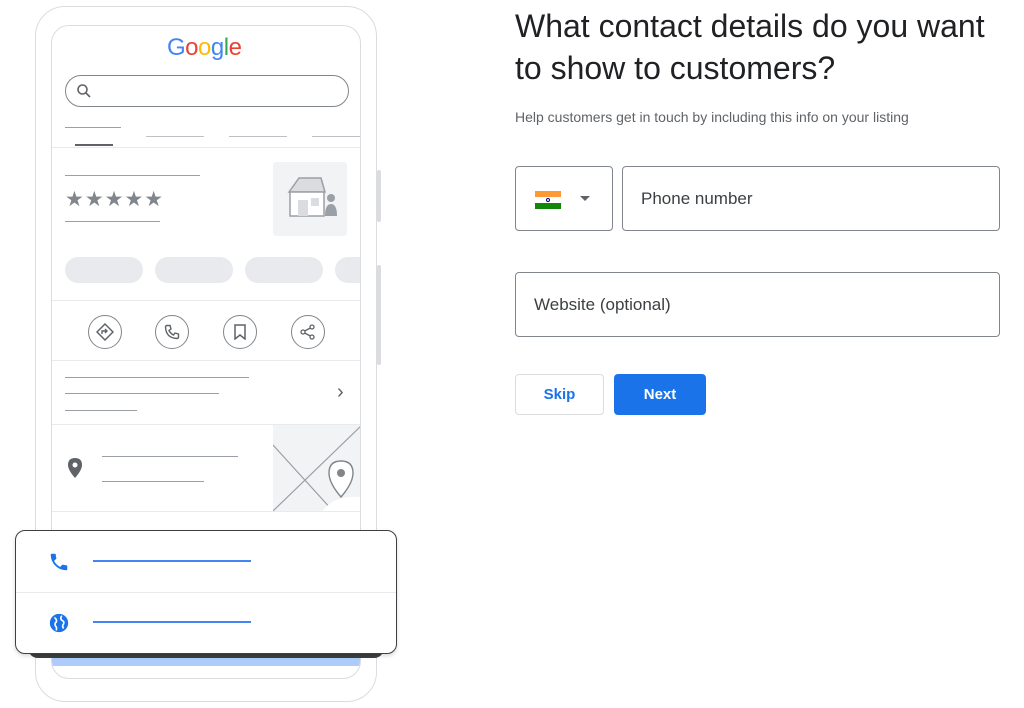 The height and width of the screenshot is (708, 1024). What do you see at coordinates (59, 623) in the screenshot?
I see `globe-icon` at bounding box center [59, 623].